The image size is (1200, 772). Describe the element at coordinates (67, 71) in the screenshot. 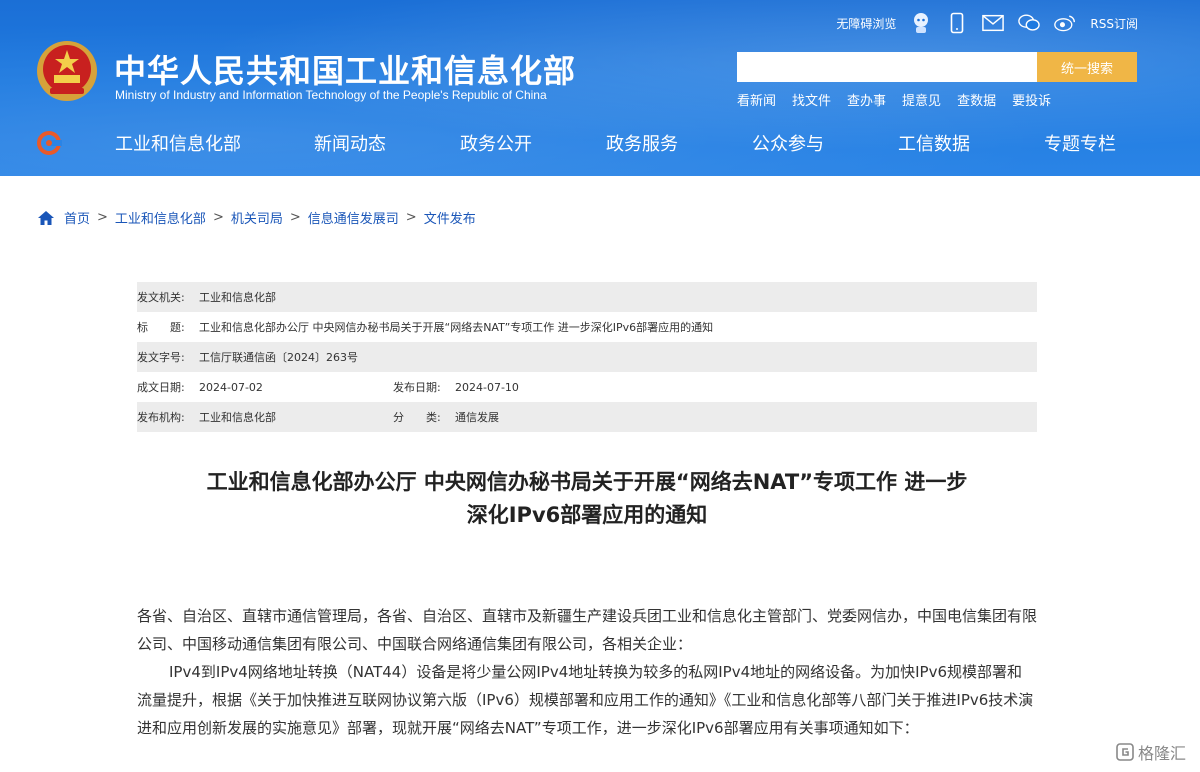

I see `national-emblem-icon` at that location.